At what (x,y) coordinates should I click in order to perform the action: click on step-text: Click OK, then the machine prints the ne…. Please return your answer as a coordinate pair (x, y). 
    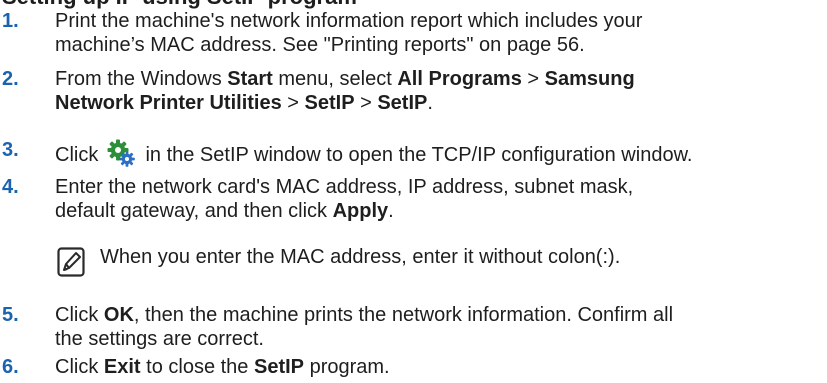
    Looking at the image, I should click on (435, 327).